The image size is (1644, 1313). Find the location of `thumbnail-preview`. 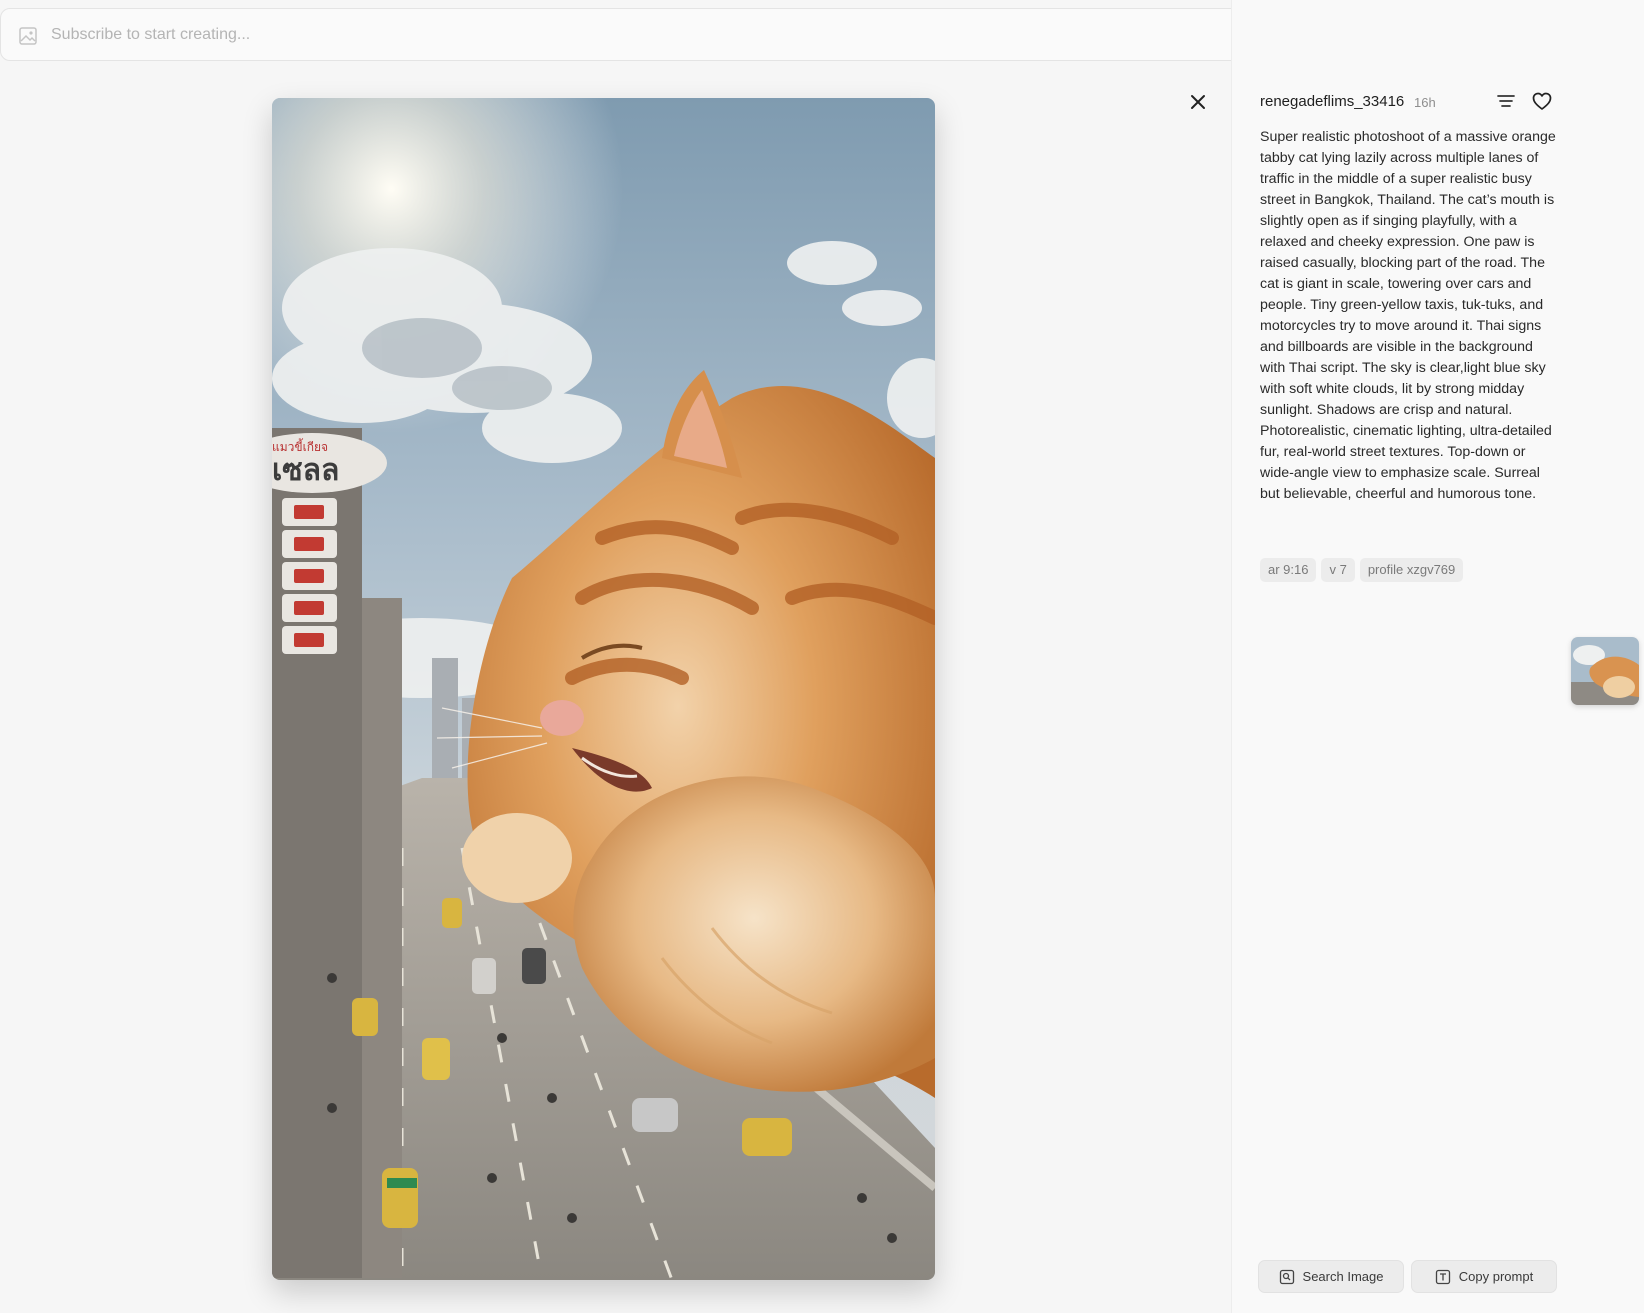

thumbnail-preview is located at coordinates (1605, 671).